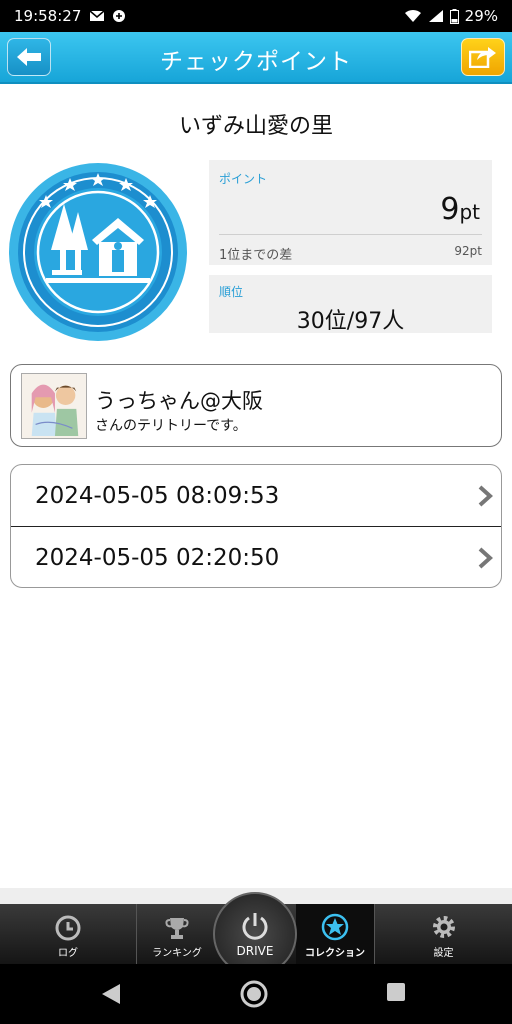 This screenshot has height=1024, width=512. I want to click on tab-collection: コレクション, so click(335, 934).